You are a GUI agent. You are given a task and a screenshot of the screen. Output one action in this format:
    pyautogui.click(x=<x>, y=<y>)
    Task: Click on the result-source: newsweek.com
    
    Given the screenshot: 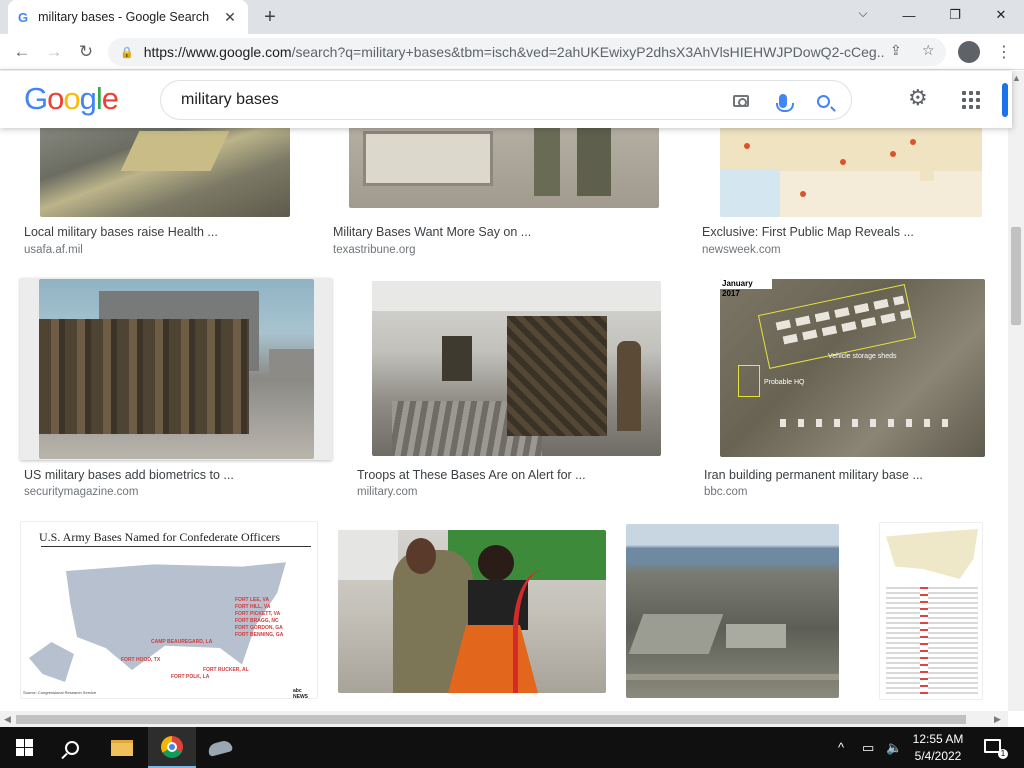 What is the action you would take?
    pyautogui.click(x=741, y=250)
    